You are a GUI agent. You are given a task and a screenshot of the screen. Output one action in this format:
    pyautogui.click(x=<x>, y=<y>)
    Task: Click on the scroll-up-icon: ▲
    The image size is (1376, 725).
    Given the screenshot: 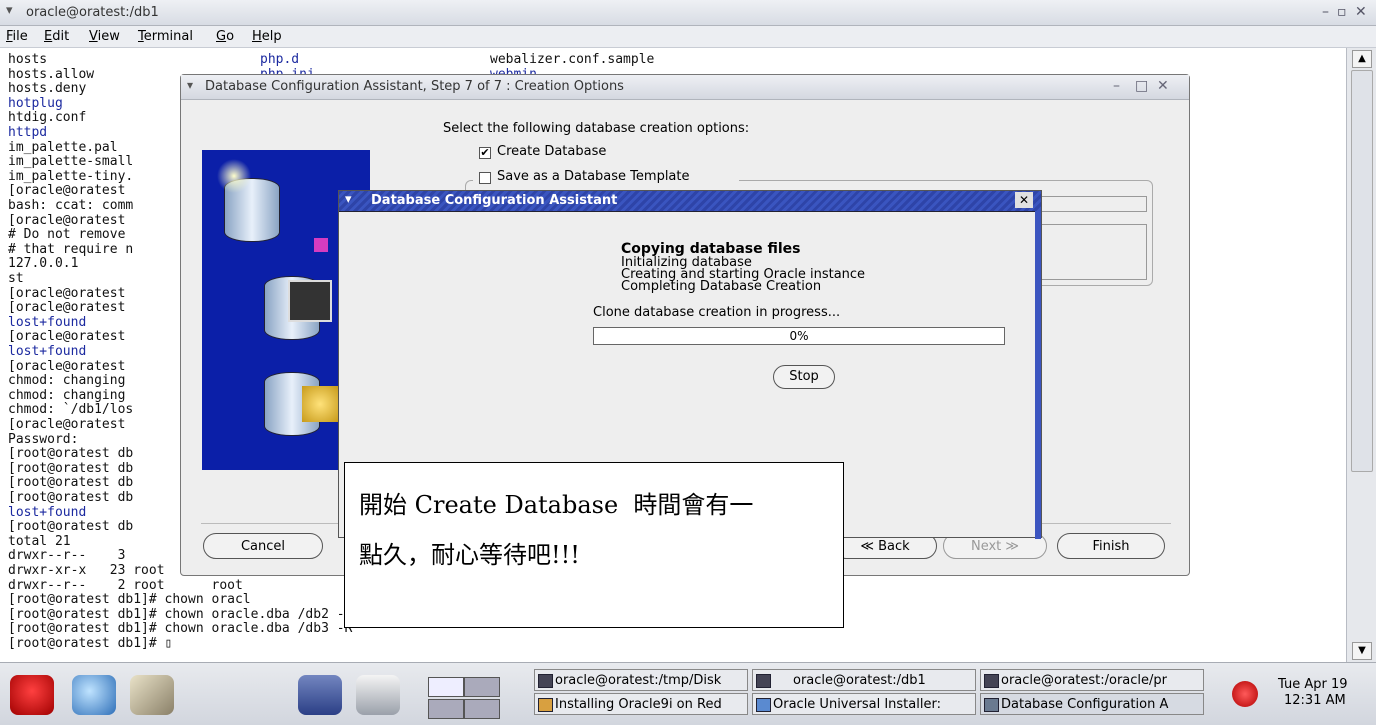 What is the action you would take?
    pyautogui.click(x=1362, y=59)
    